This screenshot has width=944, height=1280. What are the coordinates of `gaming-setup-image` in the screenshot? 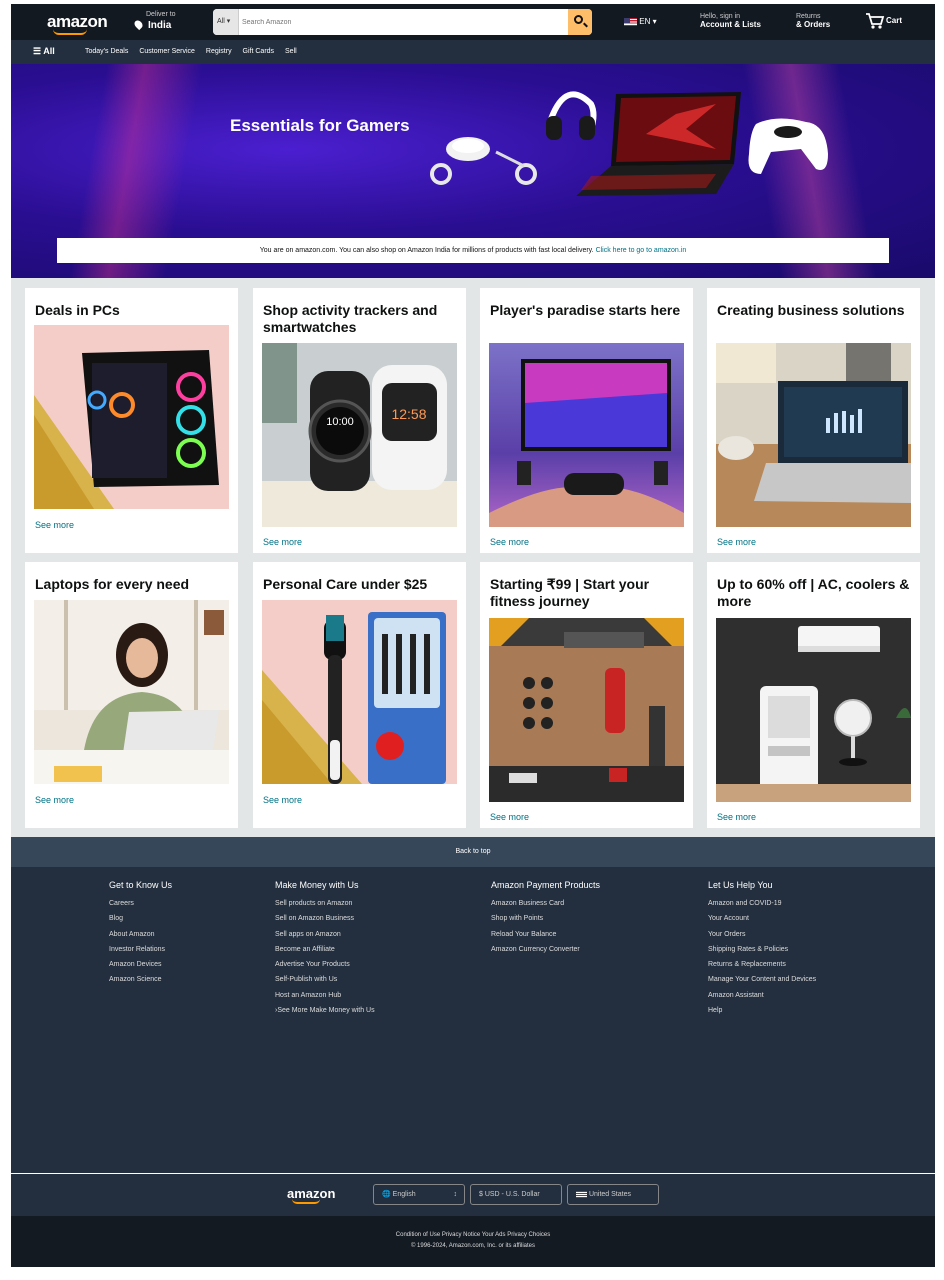 It's located at (586, 435).